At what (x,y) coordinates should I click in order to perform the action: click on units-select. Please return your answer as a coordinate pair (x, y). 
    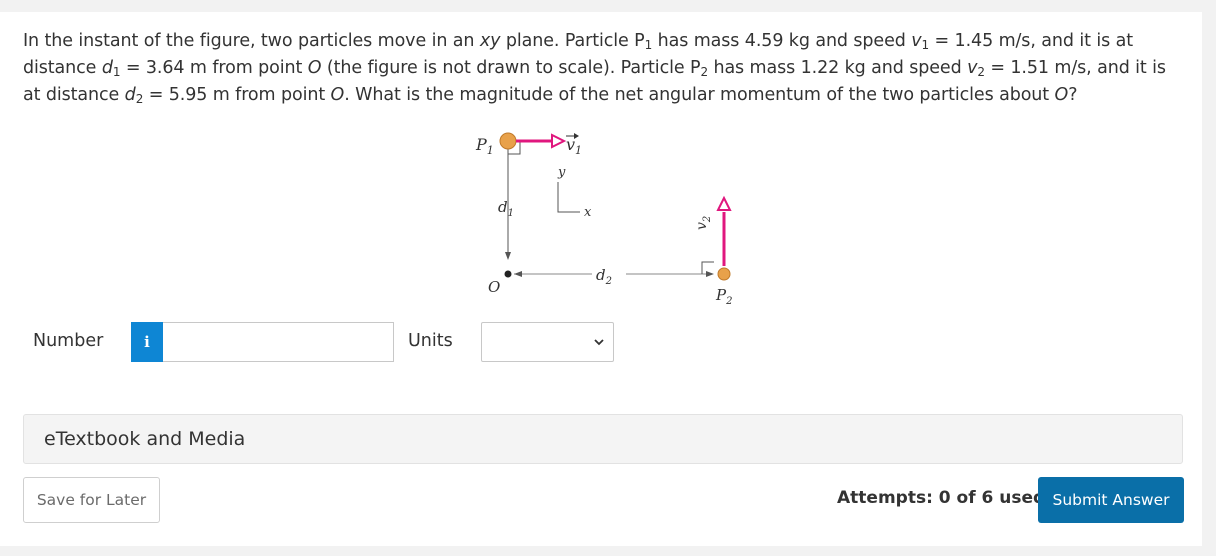
    Looking at the image, I should click on (547, 342).